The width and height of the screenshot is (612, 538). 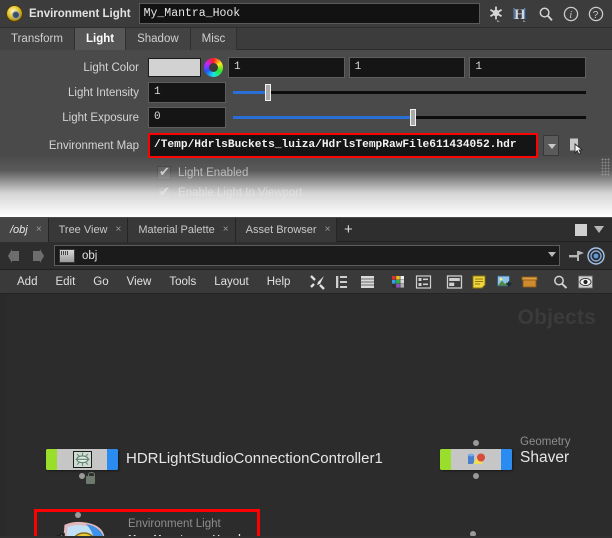 I want to click on box-icon, so click(x=529, y=282).